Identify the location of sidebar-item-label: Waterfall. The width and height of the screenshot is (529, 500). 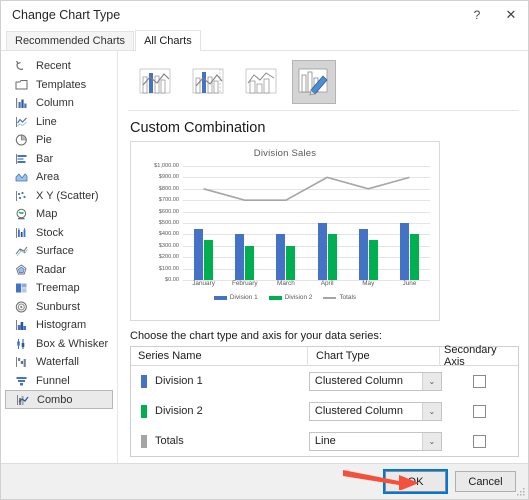
(57, 362).